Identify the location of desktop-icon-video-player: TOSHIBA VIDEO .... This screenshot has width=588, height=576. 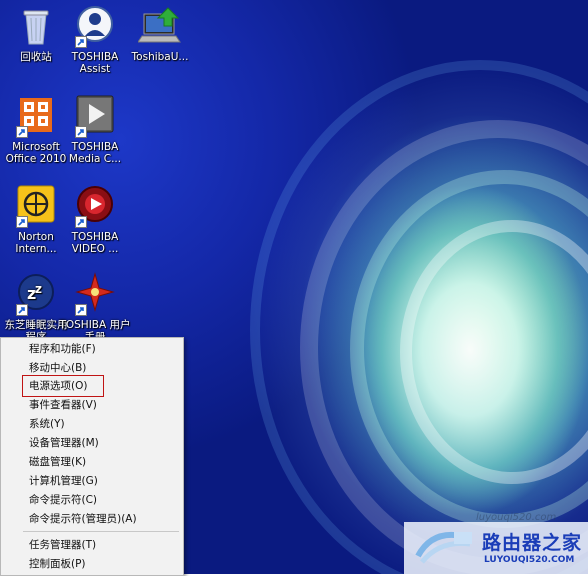
(95, 219).